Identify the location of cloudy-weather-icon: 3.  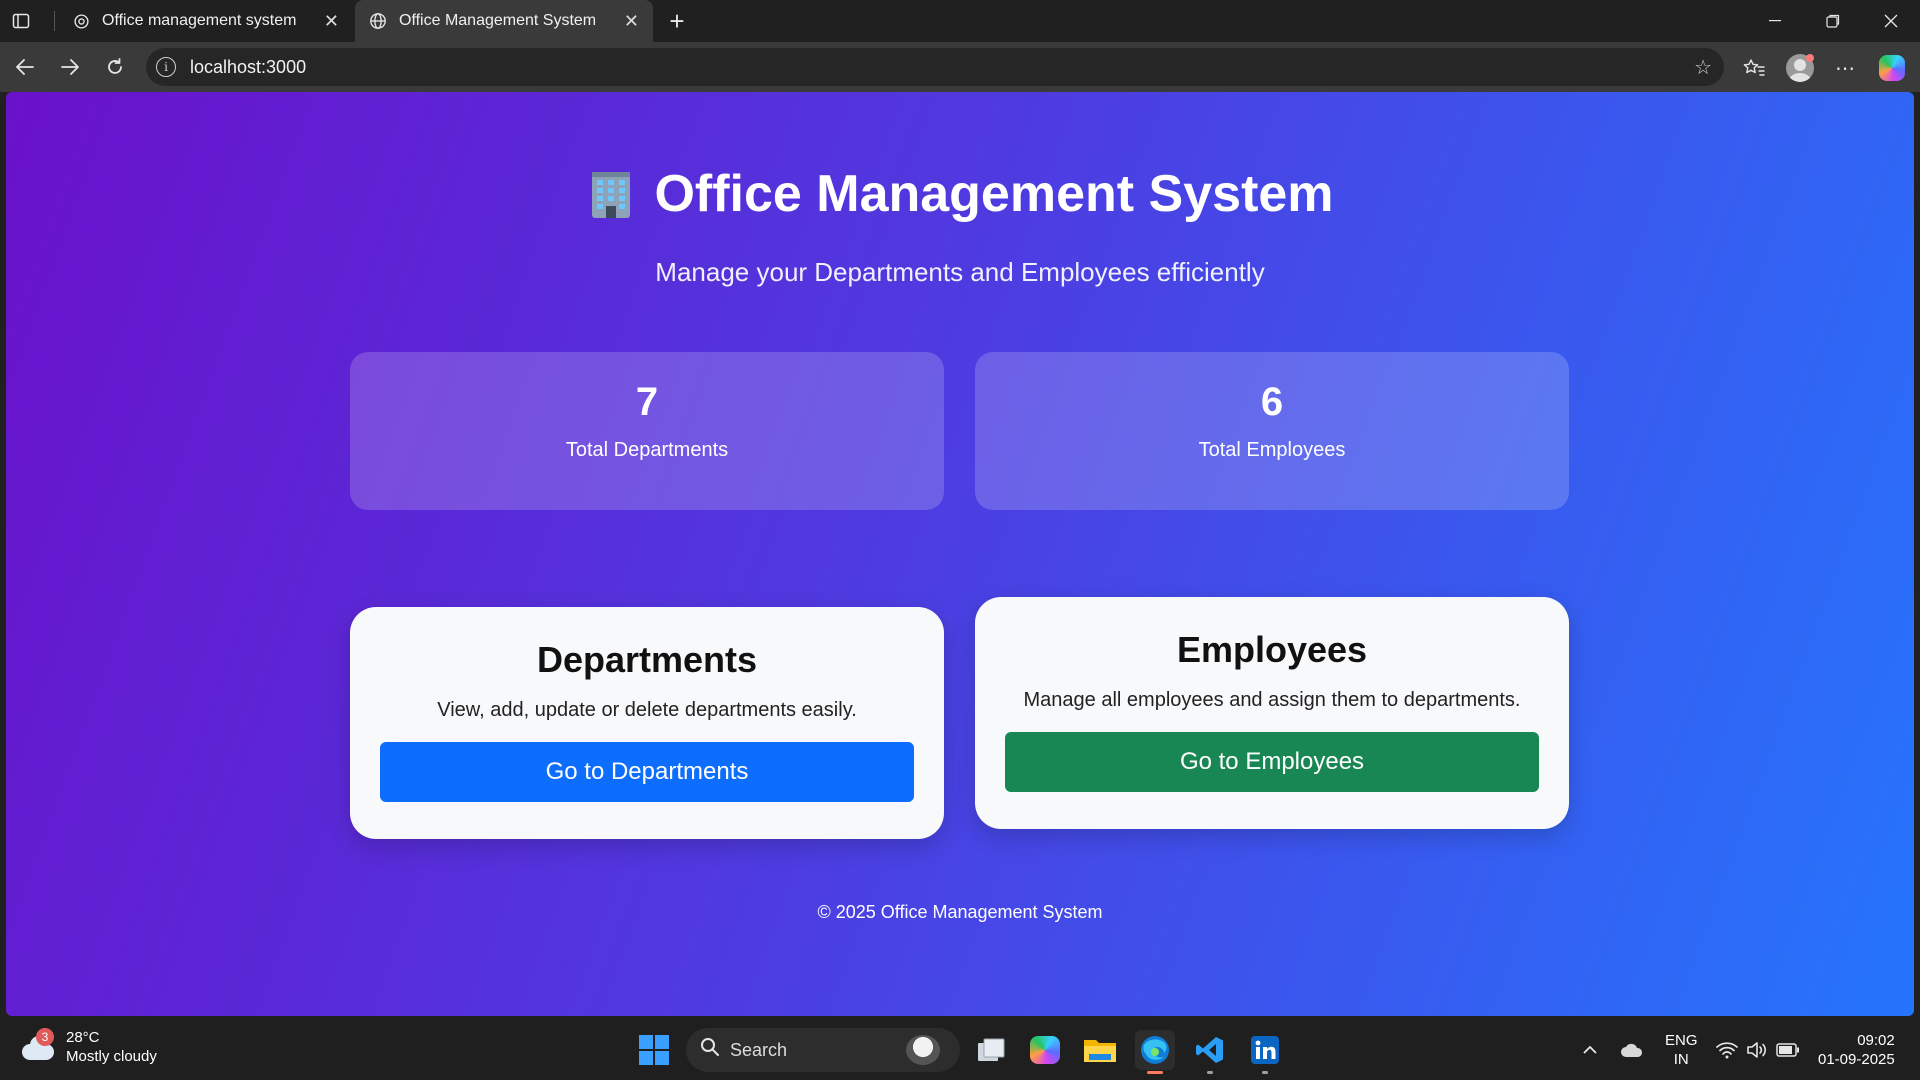
(38, 1045).